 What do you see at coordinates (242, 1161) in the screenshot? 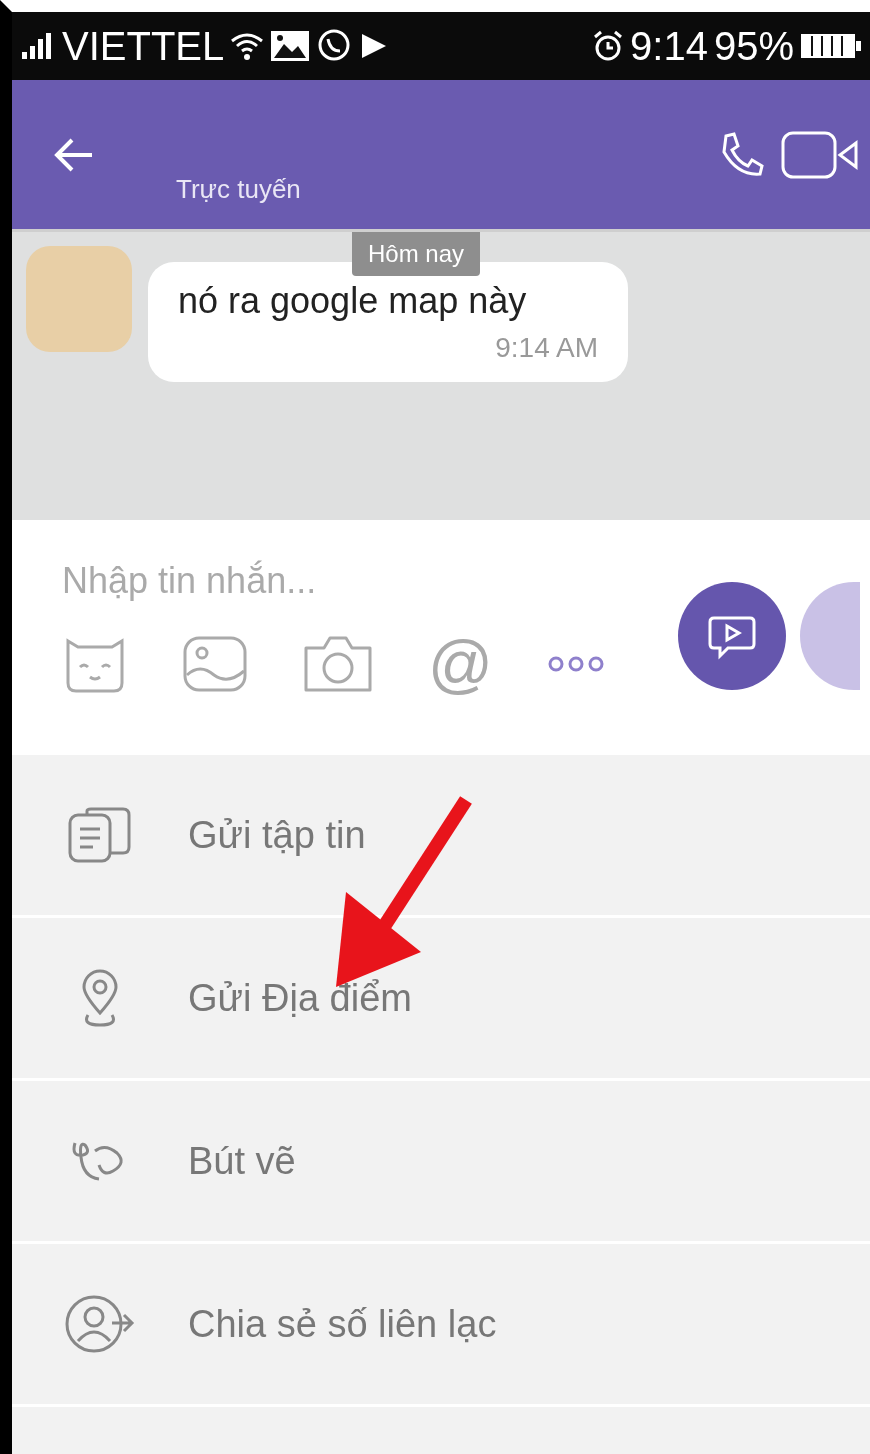
I see `menu-label: Bút vẽ` at bounding box center [242, 1161].